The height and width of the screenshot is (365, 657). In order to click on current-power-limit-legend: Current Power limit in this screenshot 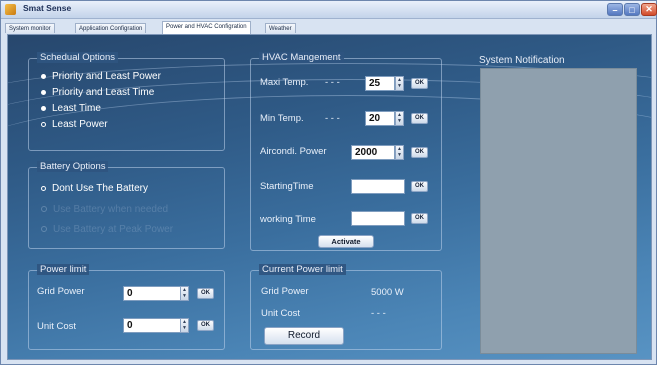, I will do `click(302, 269)`.